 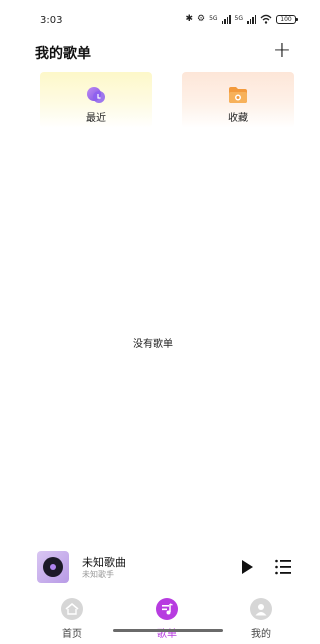 I want to click on bottom-nav: 首页 歌单 我的, so click(x=153, y=618).